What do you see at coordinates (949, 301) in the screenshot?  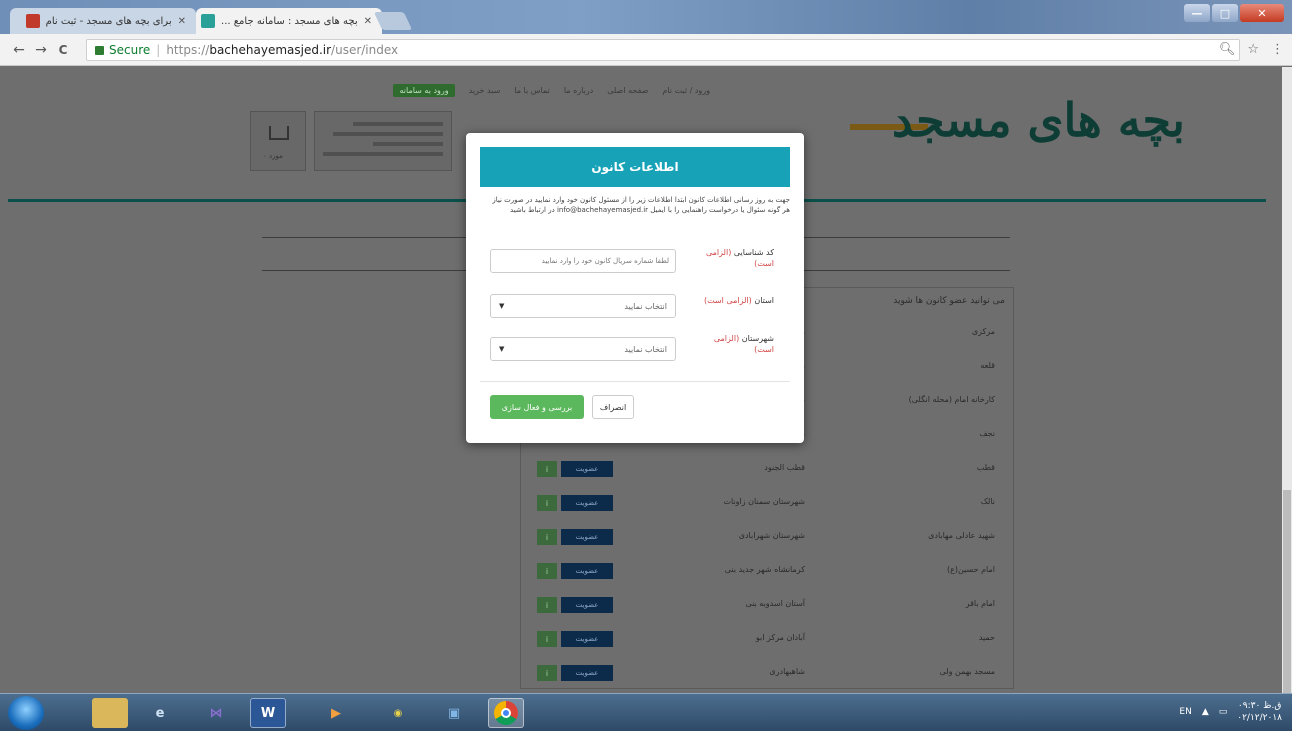 I see `table-title: می توانید عضو کانون ها شوید` at bounding box center [949, 301].